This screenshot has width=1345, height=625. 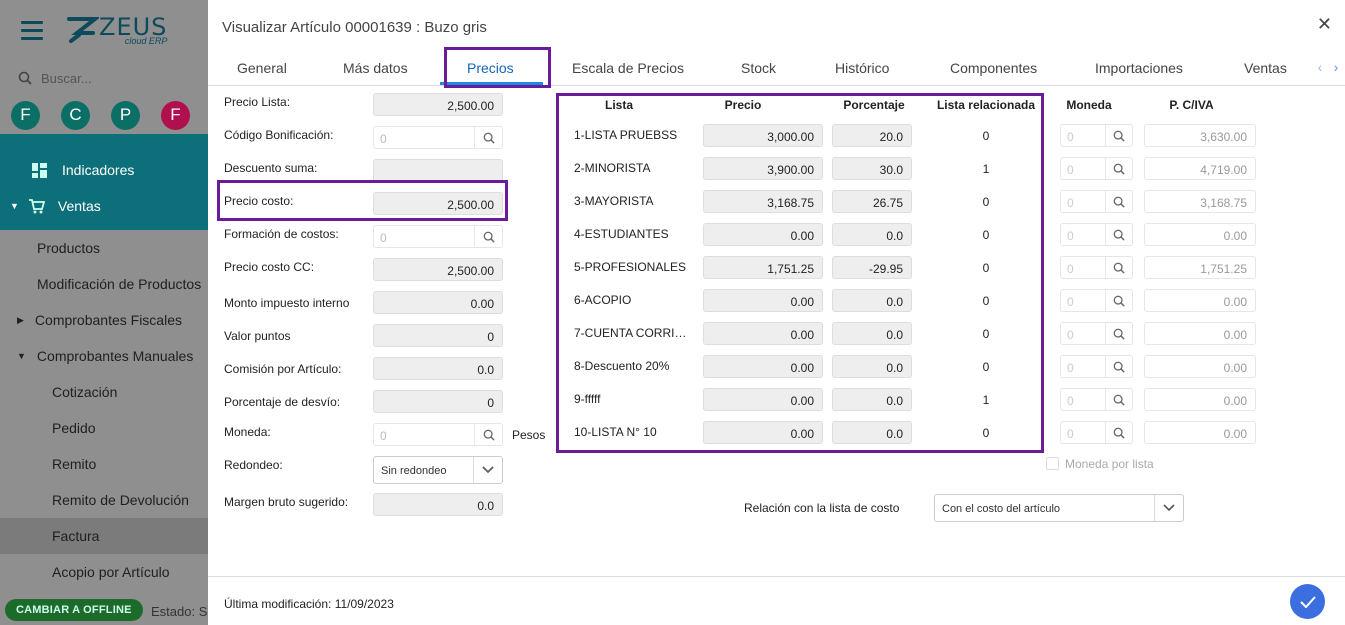 What do you see at coordinates (1200, 135) in the screenshot?
I see `price-list-civa: 3,630.00` at bounding box center [1200, 135].